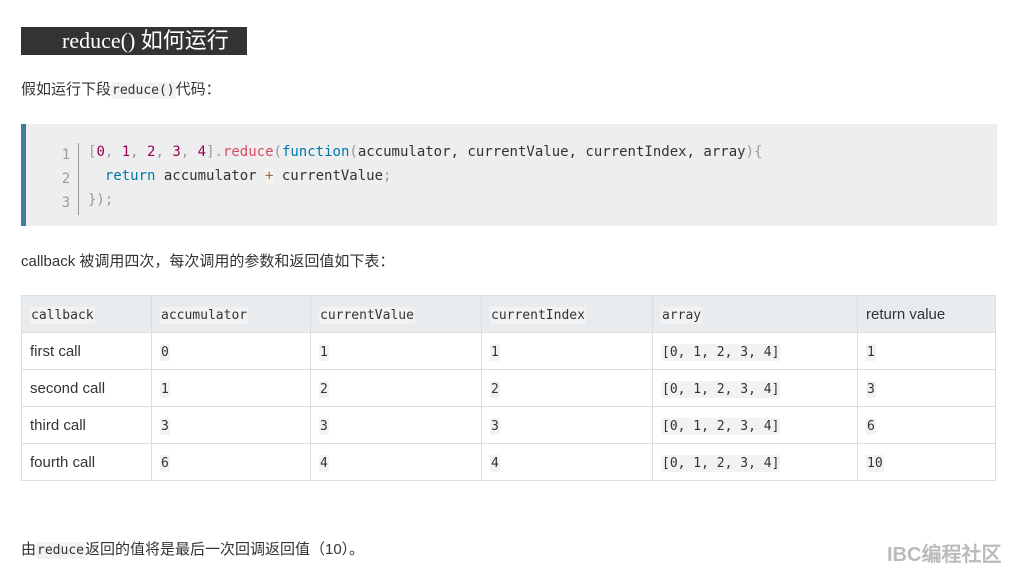 Image resolution: width=1020 pixels, height=574 pixels. I want to click on intro-before: 假如运行下段, so click(66, 89).